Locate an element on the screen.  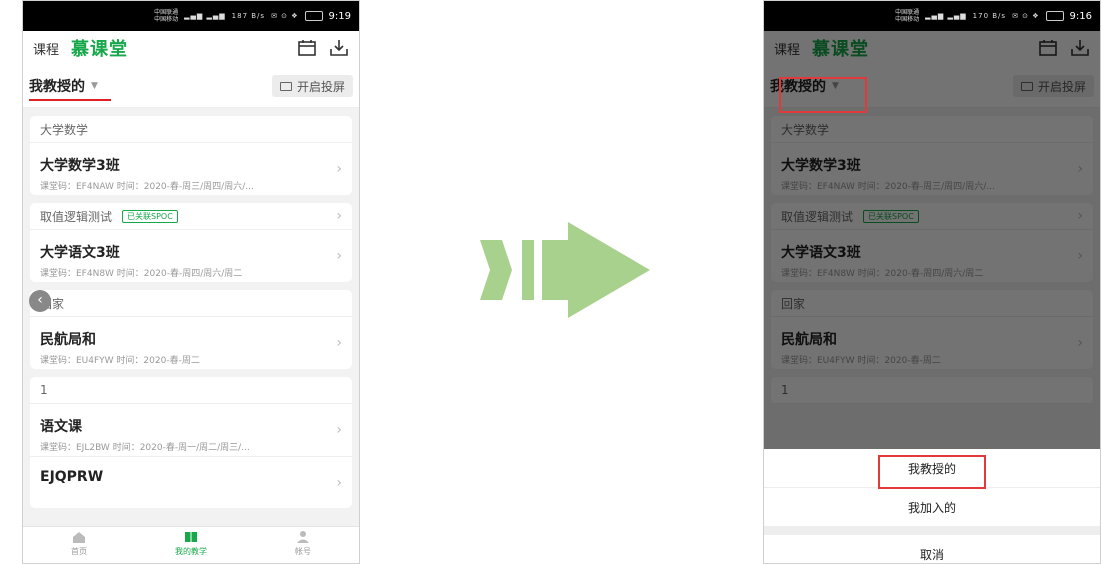
group-header: 1 is located at coordinates (191, 390).